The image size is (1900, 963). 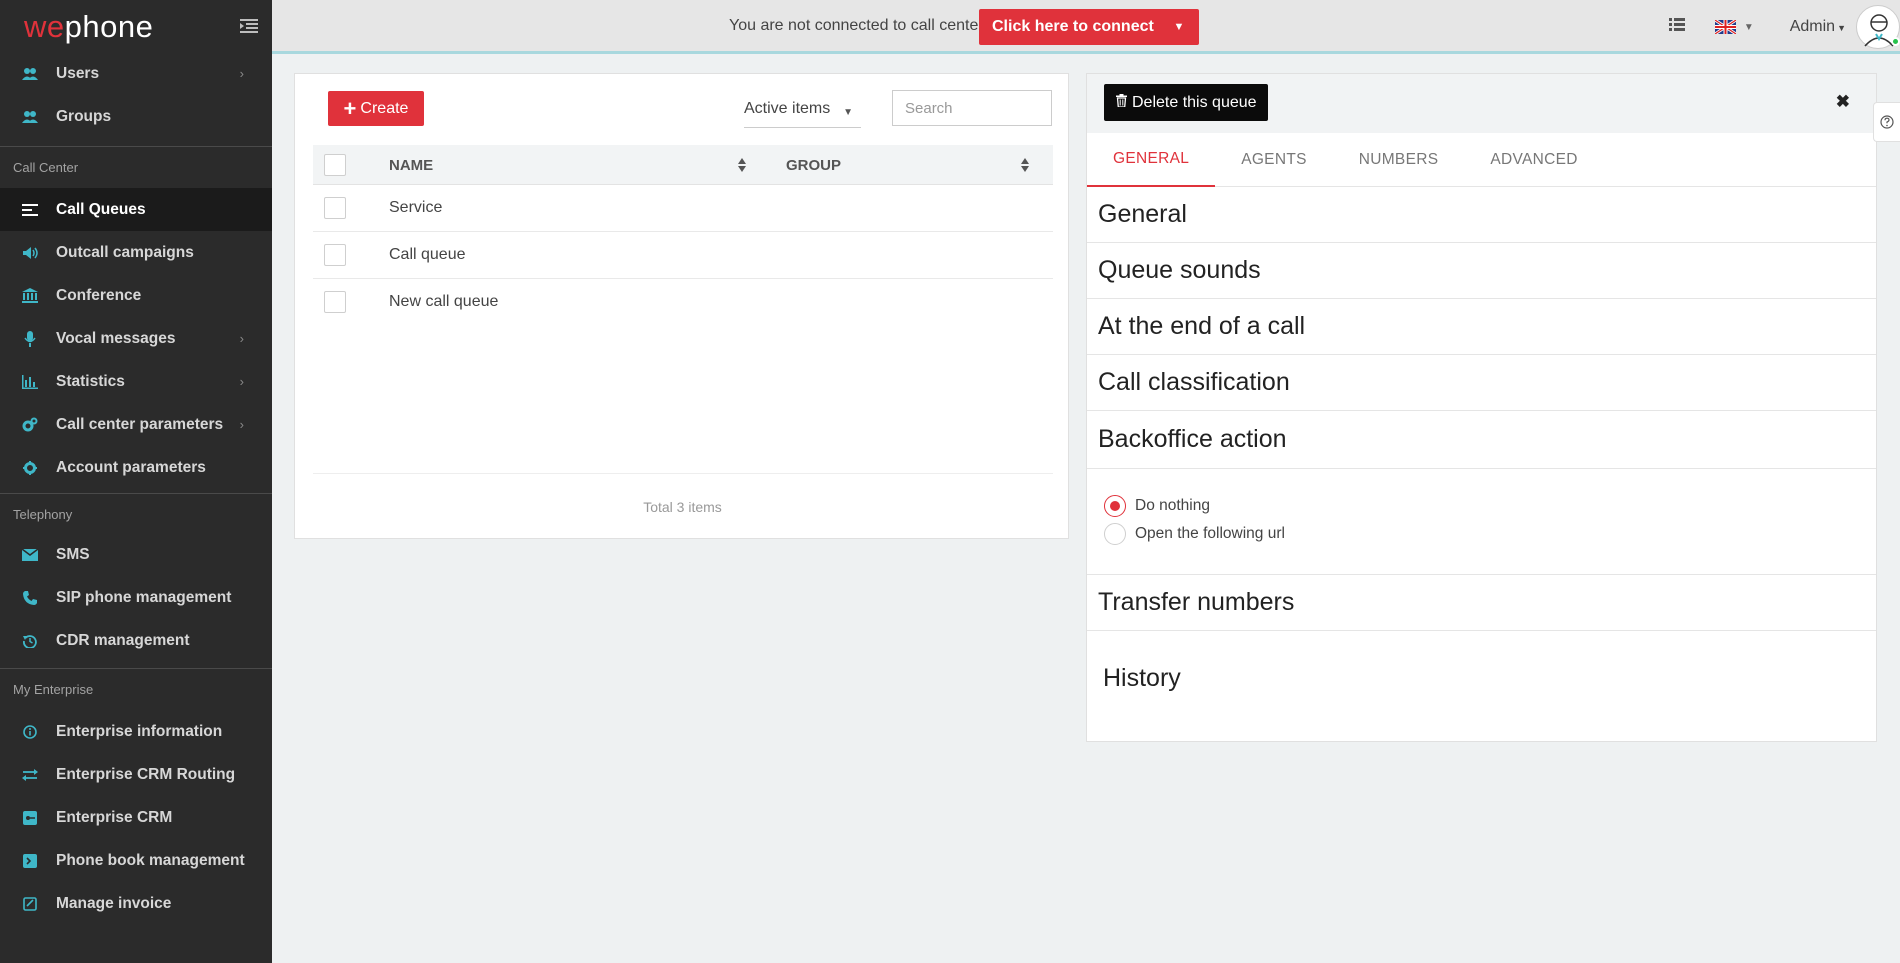 What do you see at coordinates (1210, 533) in the screenshot?
I see `radio-label: Open the following url` at bounding box center [1210, 533].